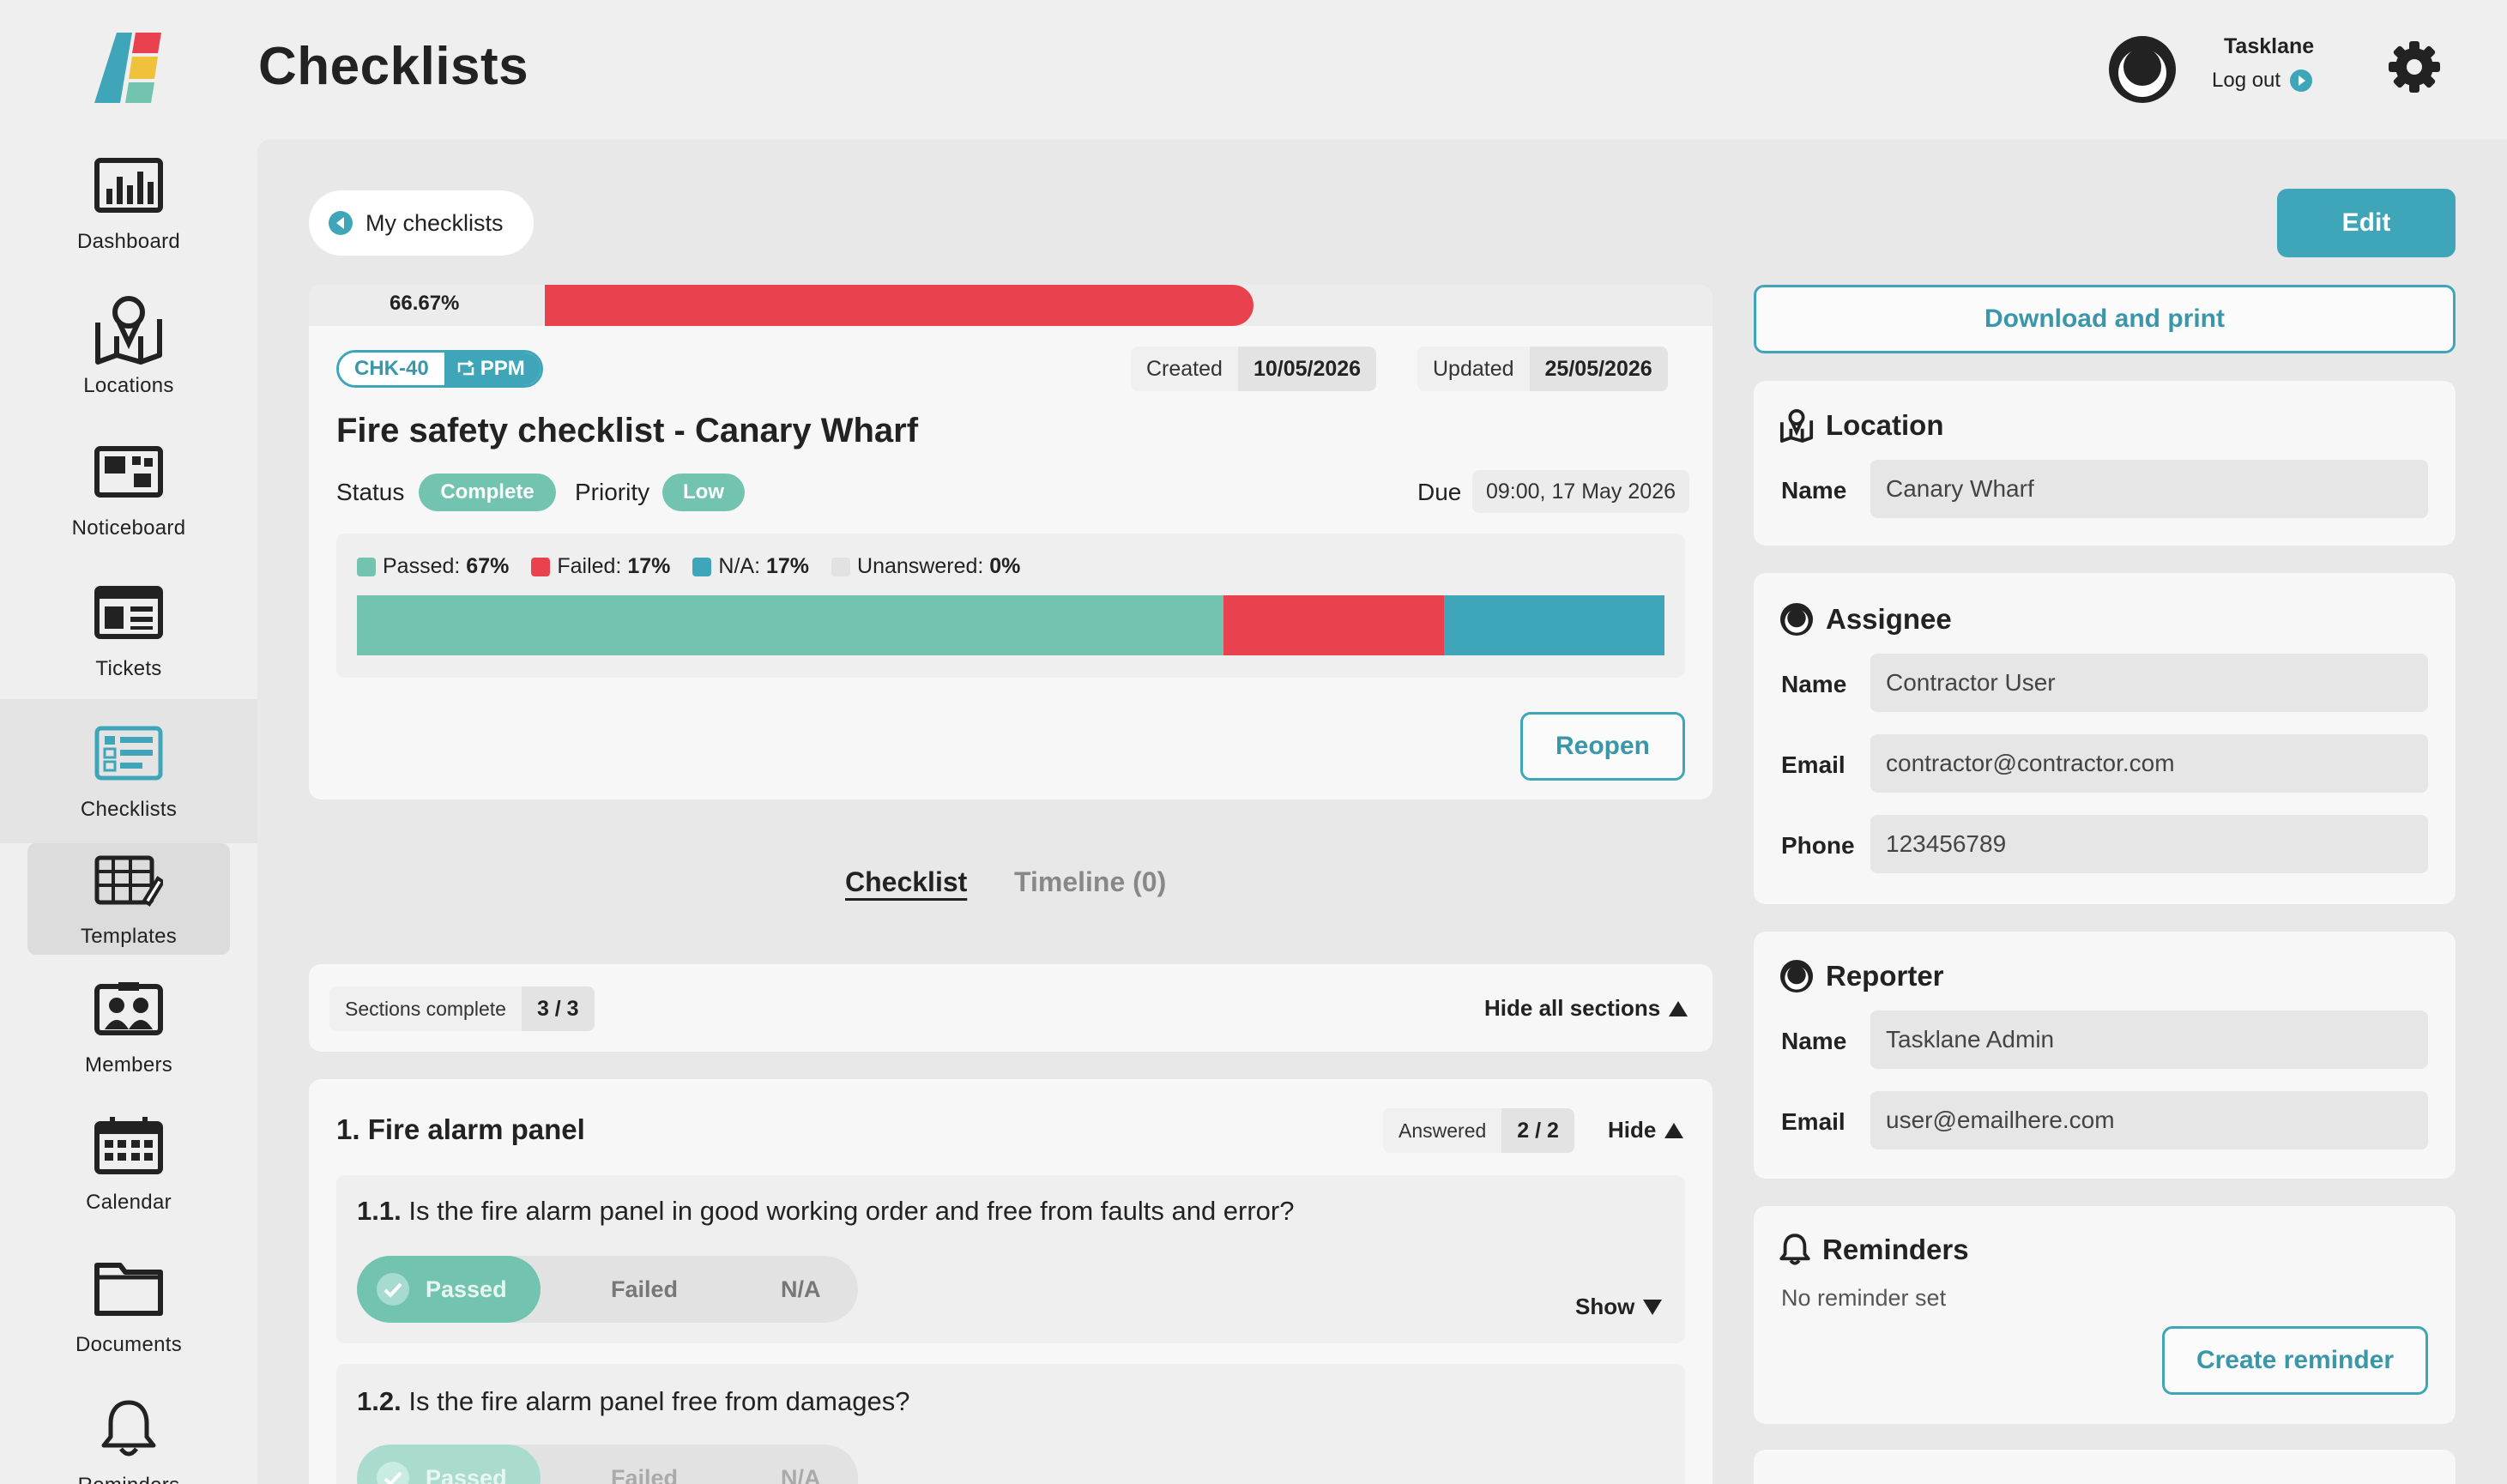 The image size is (2507, 1484). I want to click on breakdown-bar-na, so click(1554, 625).